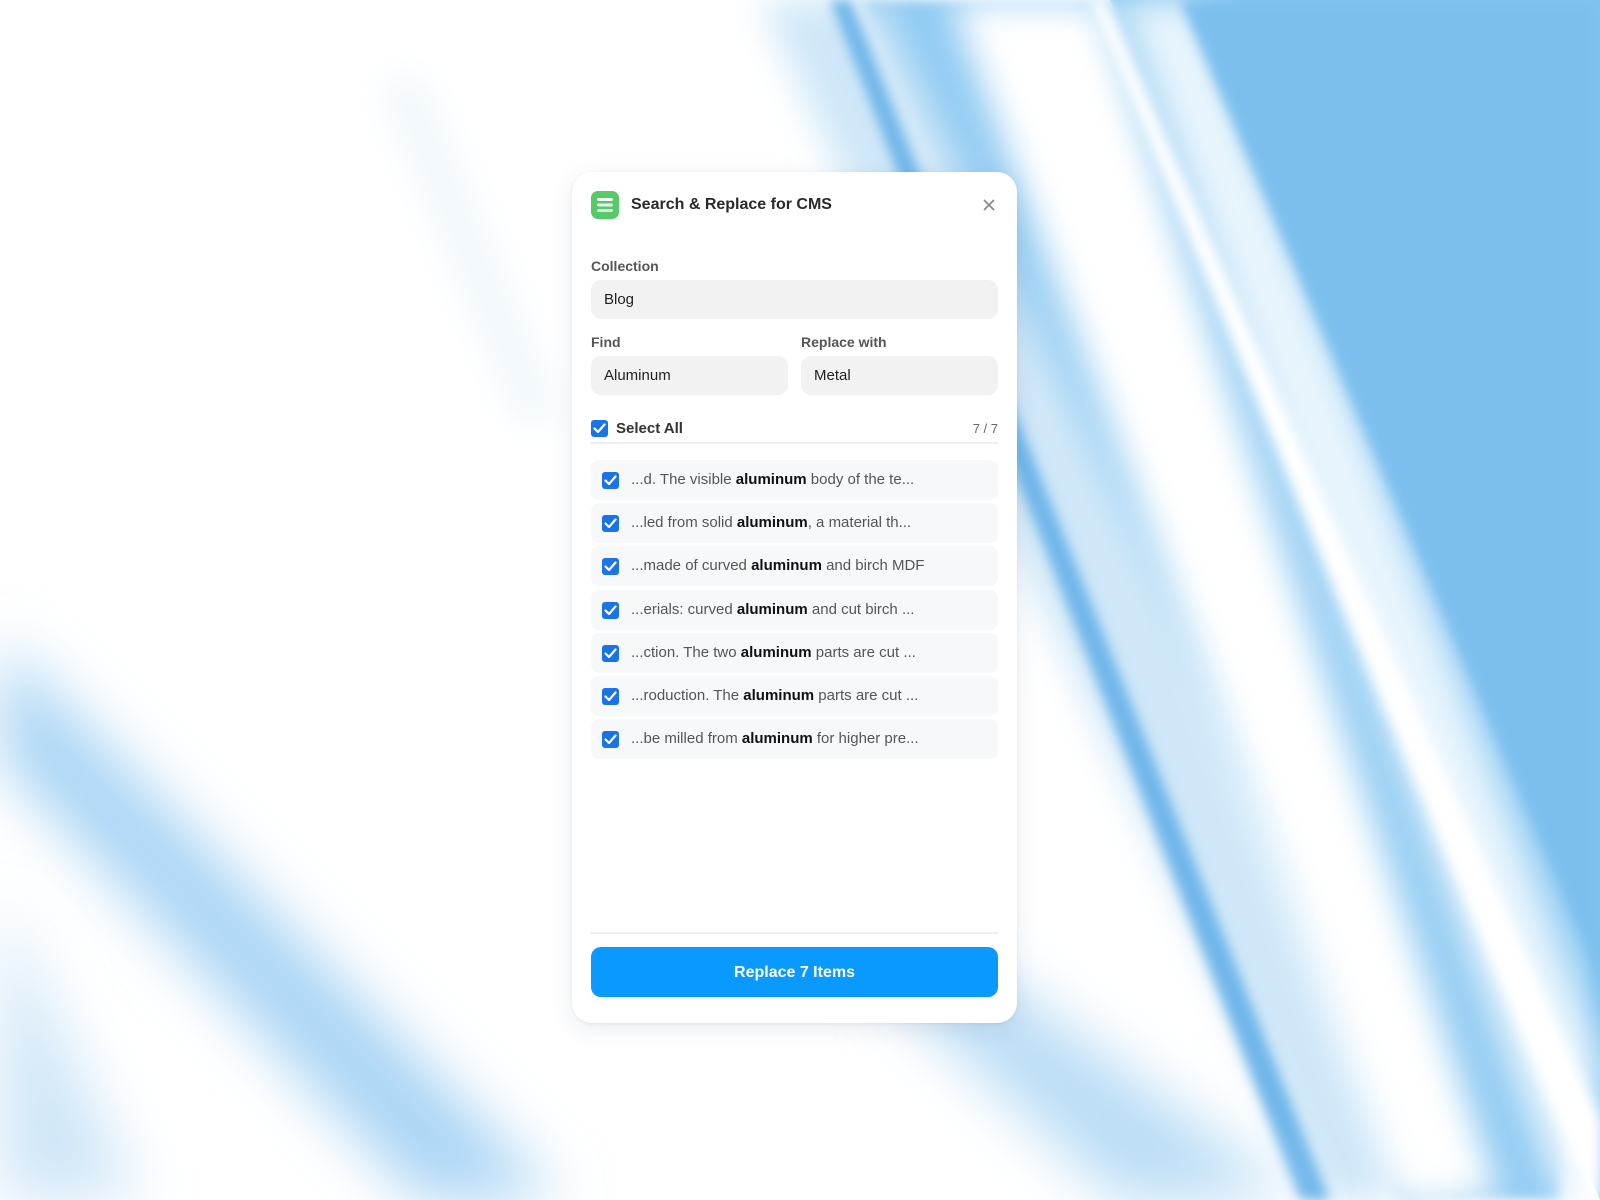 This screenshot has width=1600, height=1200. What do you see at coordinates (794, 299) in the screenshot?
I see `collection-select: Blog` at bounding box center [794, 299].